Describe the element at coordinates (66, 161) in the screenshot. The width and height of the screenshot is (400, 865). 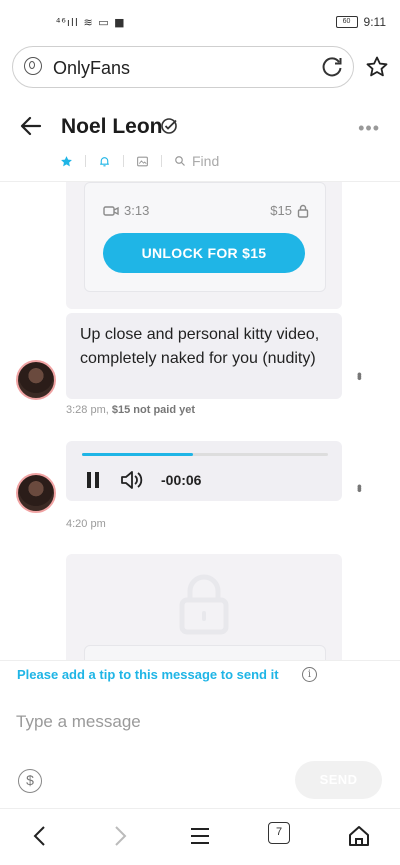
I see `favorite-star-icon` at that location.